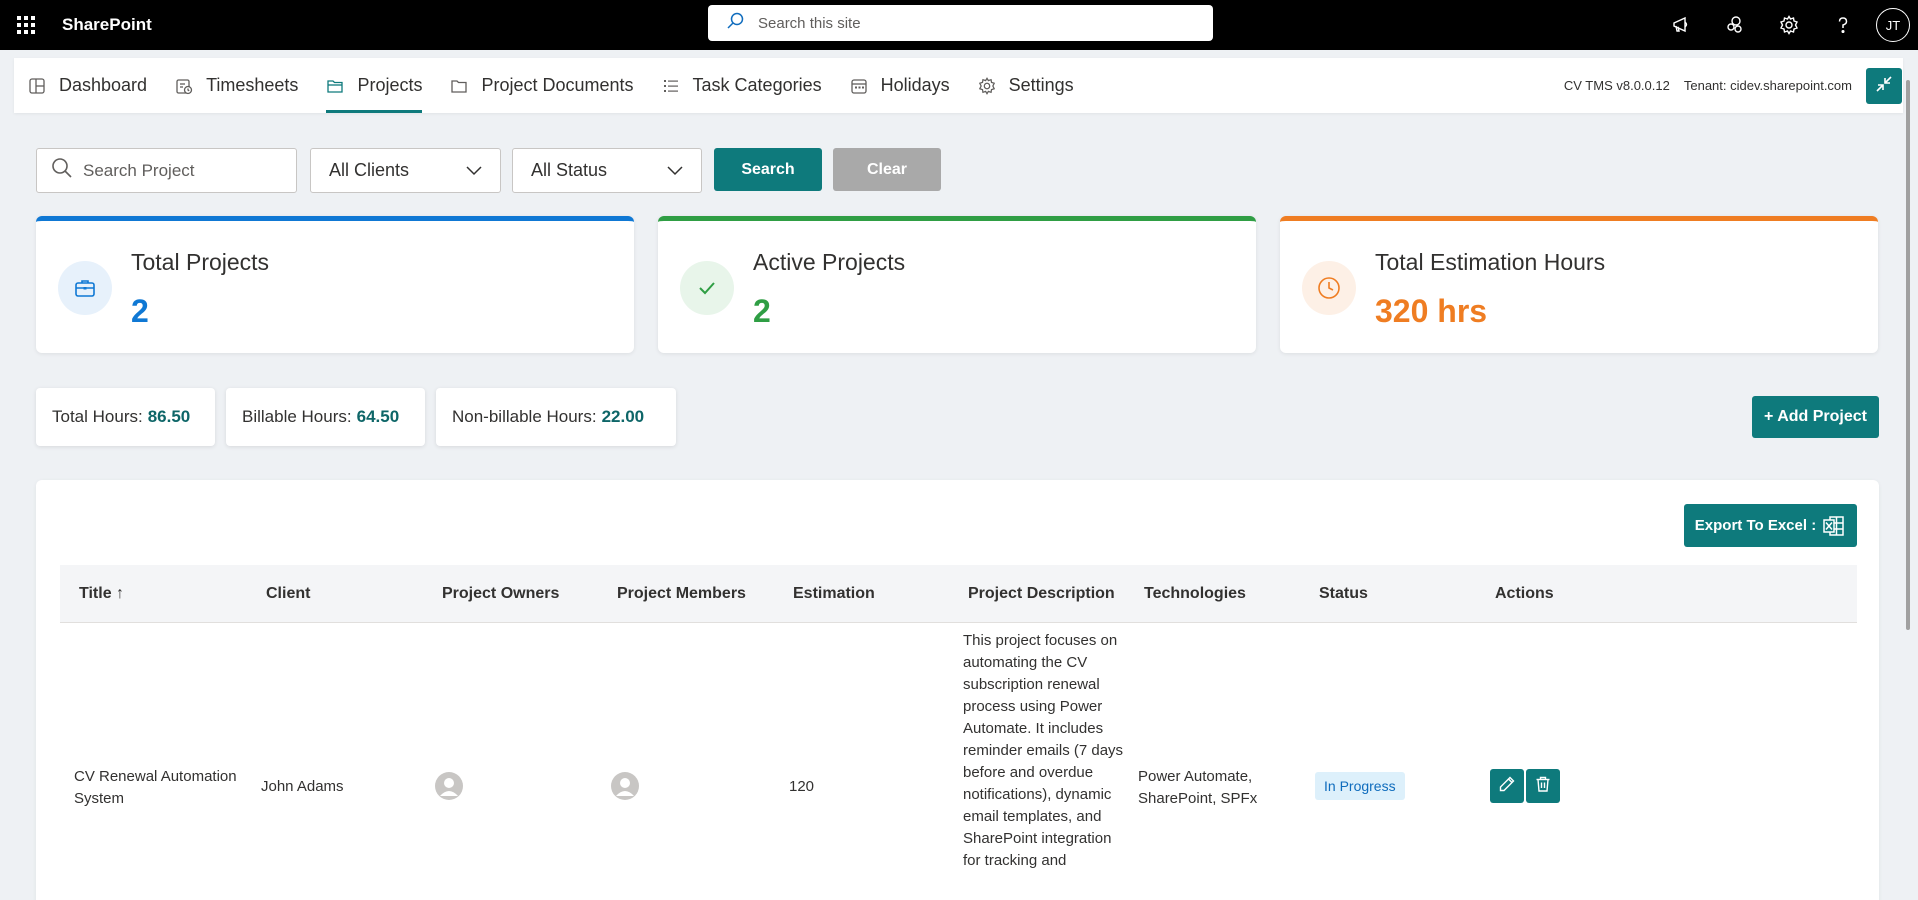  Describe the element at coordinates (834, 594) in the screenshot. I see `column-estimation: Estimation` at that location.